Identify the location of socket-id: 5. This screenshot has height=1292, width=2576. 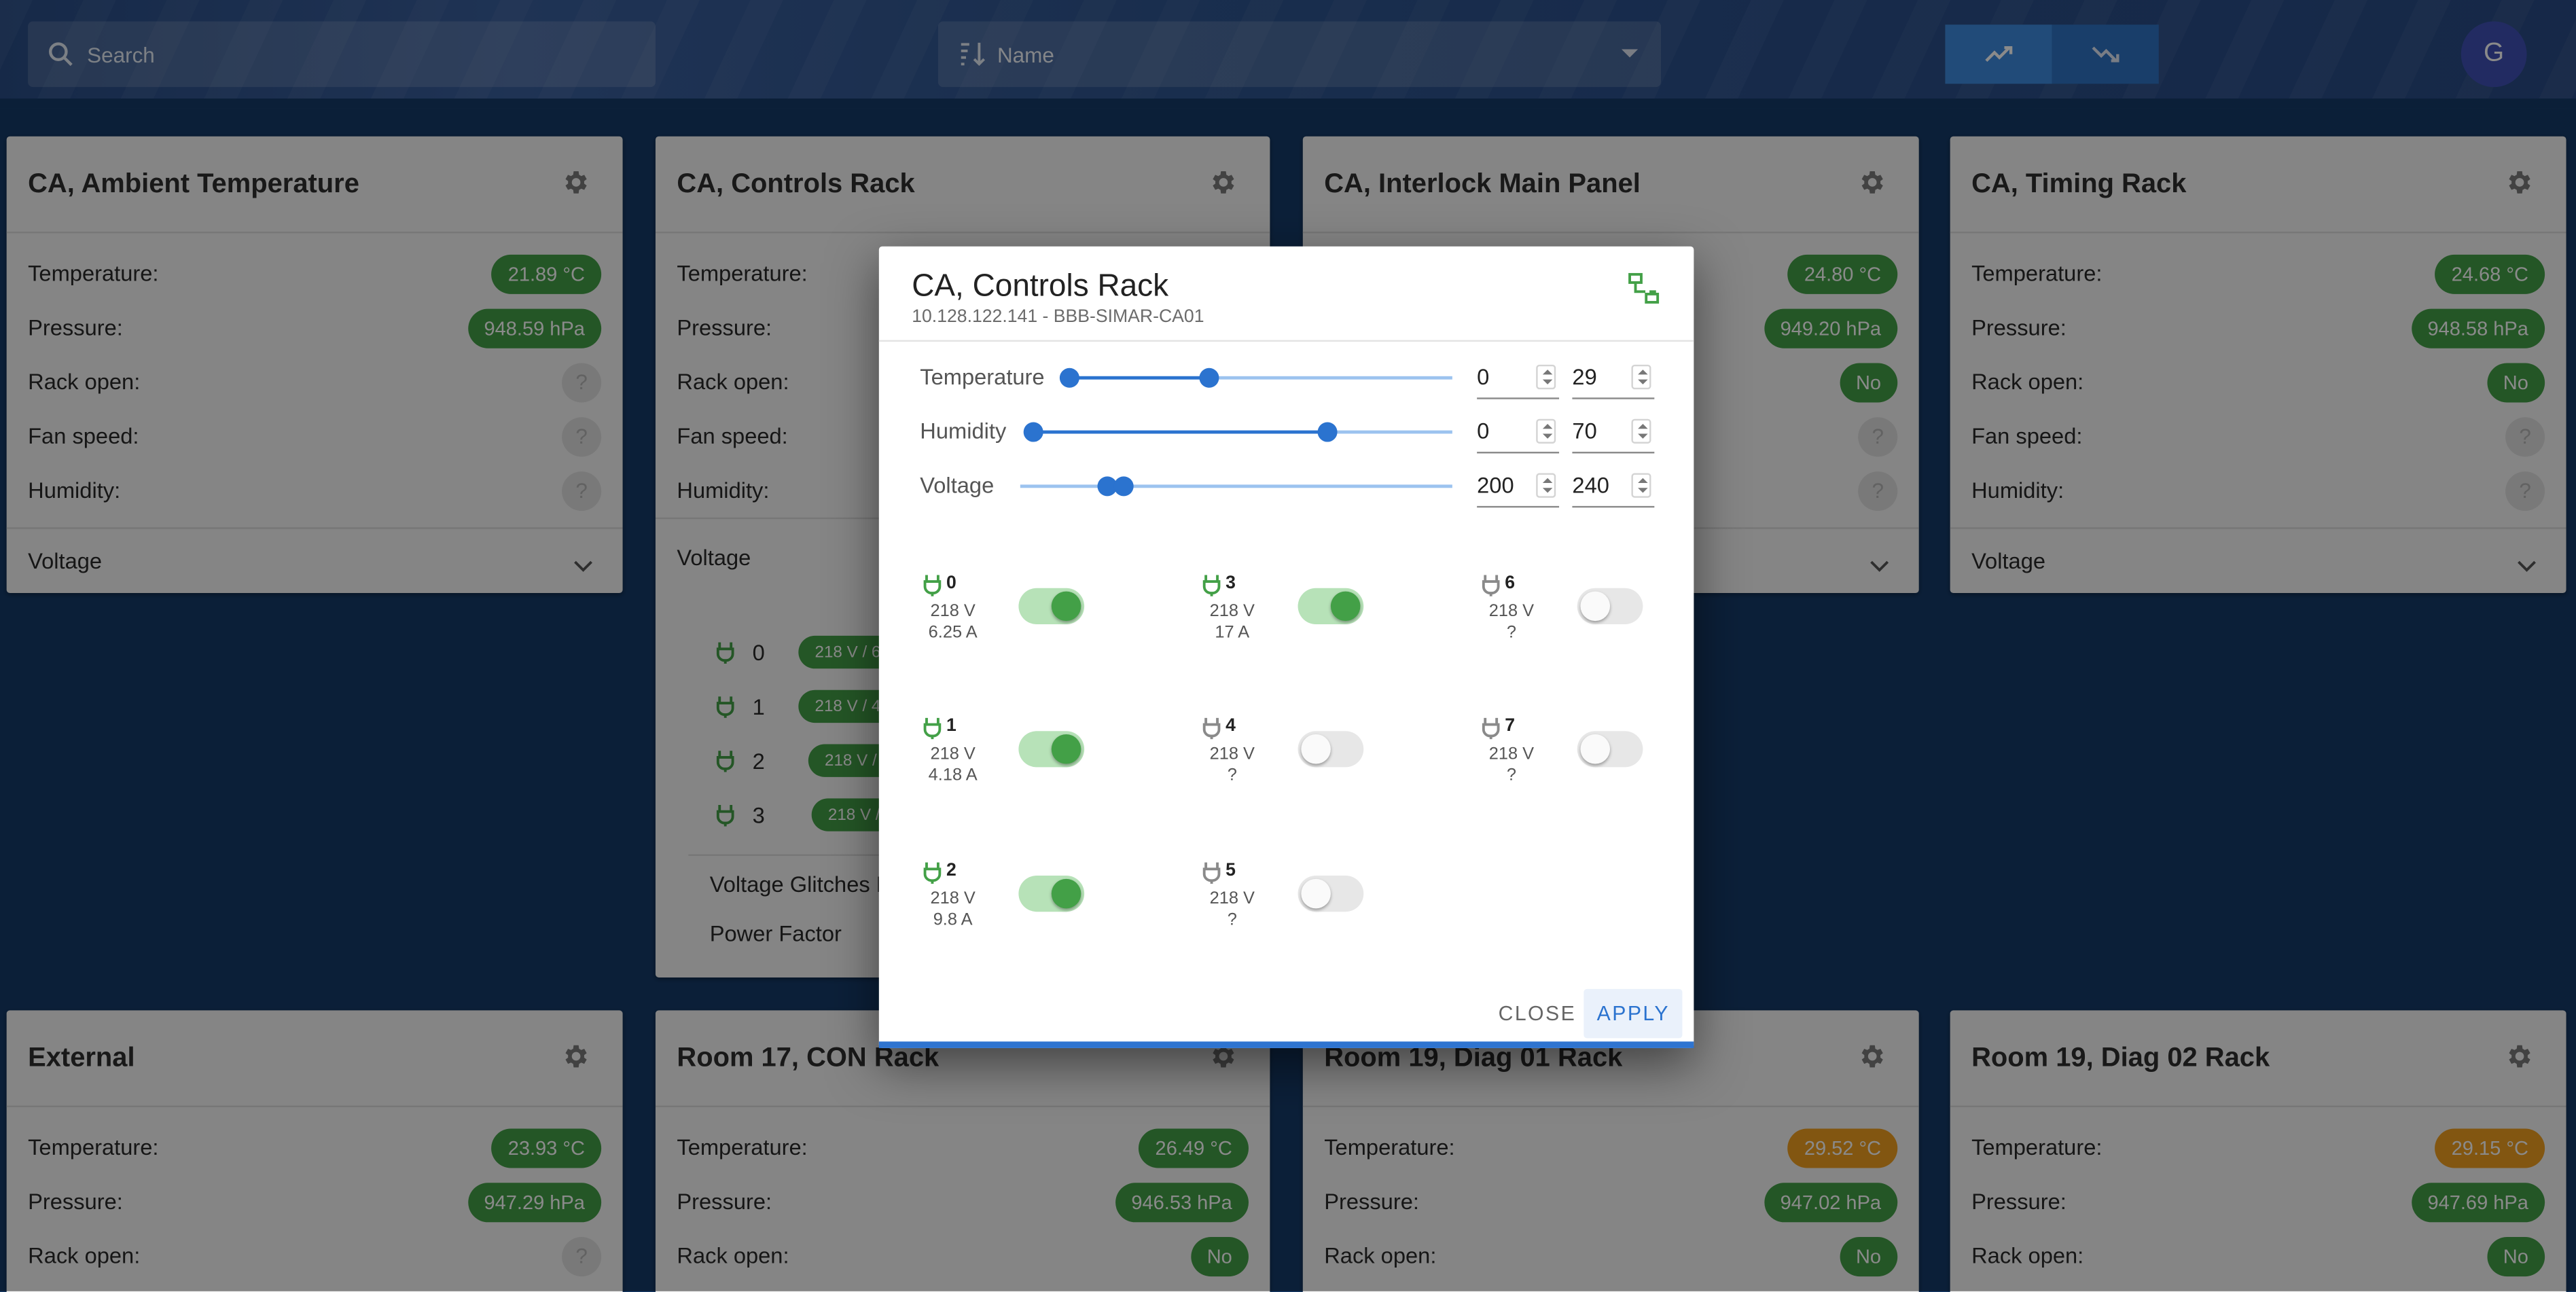
(1231, 871).